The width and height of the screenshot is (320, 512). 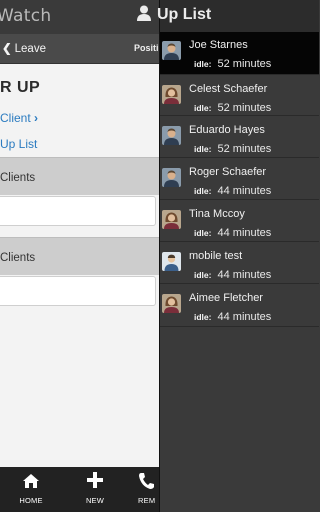 I want to click on user-name: Roger Schaefer, so click(x=228, y=172).